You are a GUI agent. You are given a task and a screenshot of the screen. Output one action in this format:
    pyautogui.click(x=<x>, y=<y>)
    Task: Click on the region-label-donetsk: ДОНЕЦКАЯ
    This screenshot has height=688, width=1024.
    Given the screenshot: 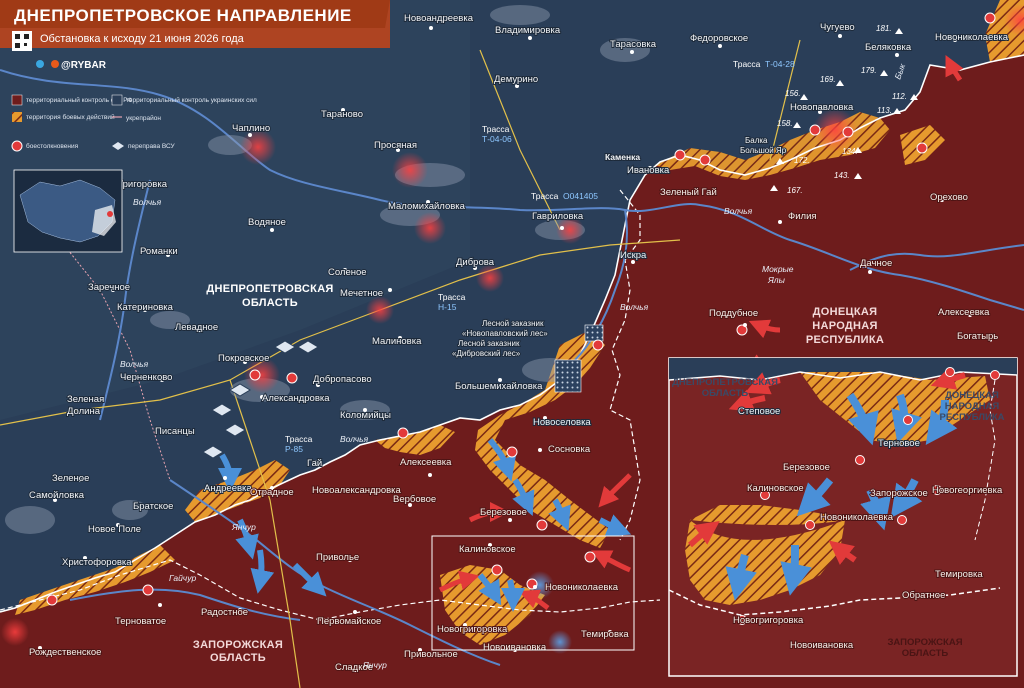 What is the action you would take?
    pyautogui.click(x=845, y=312)
    